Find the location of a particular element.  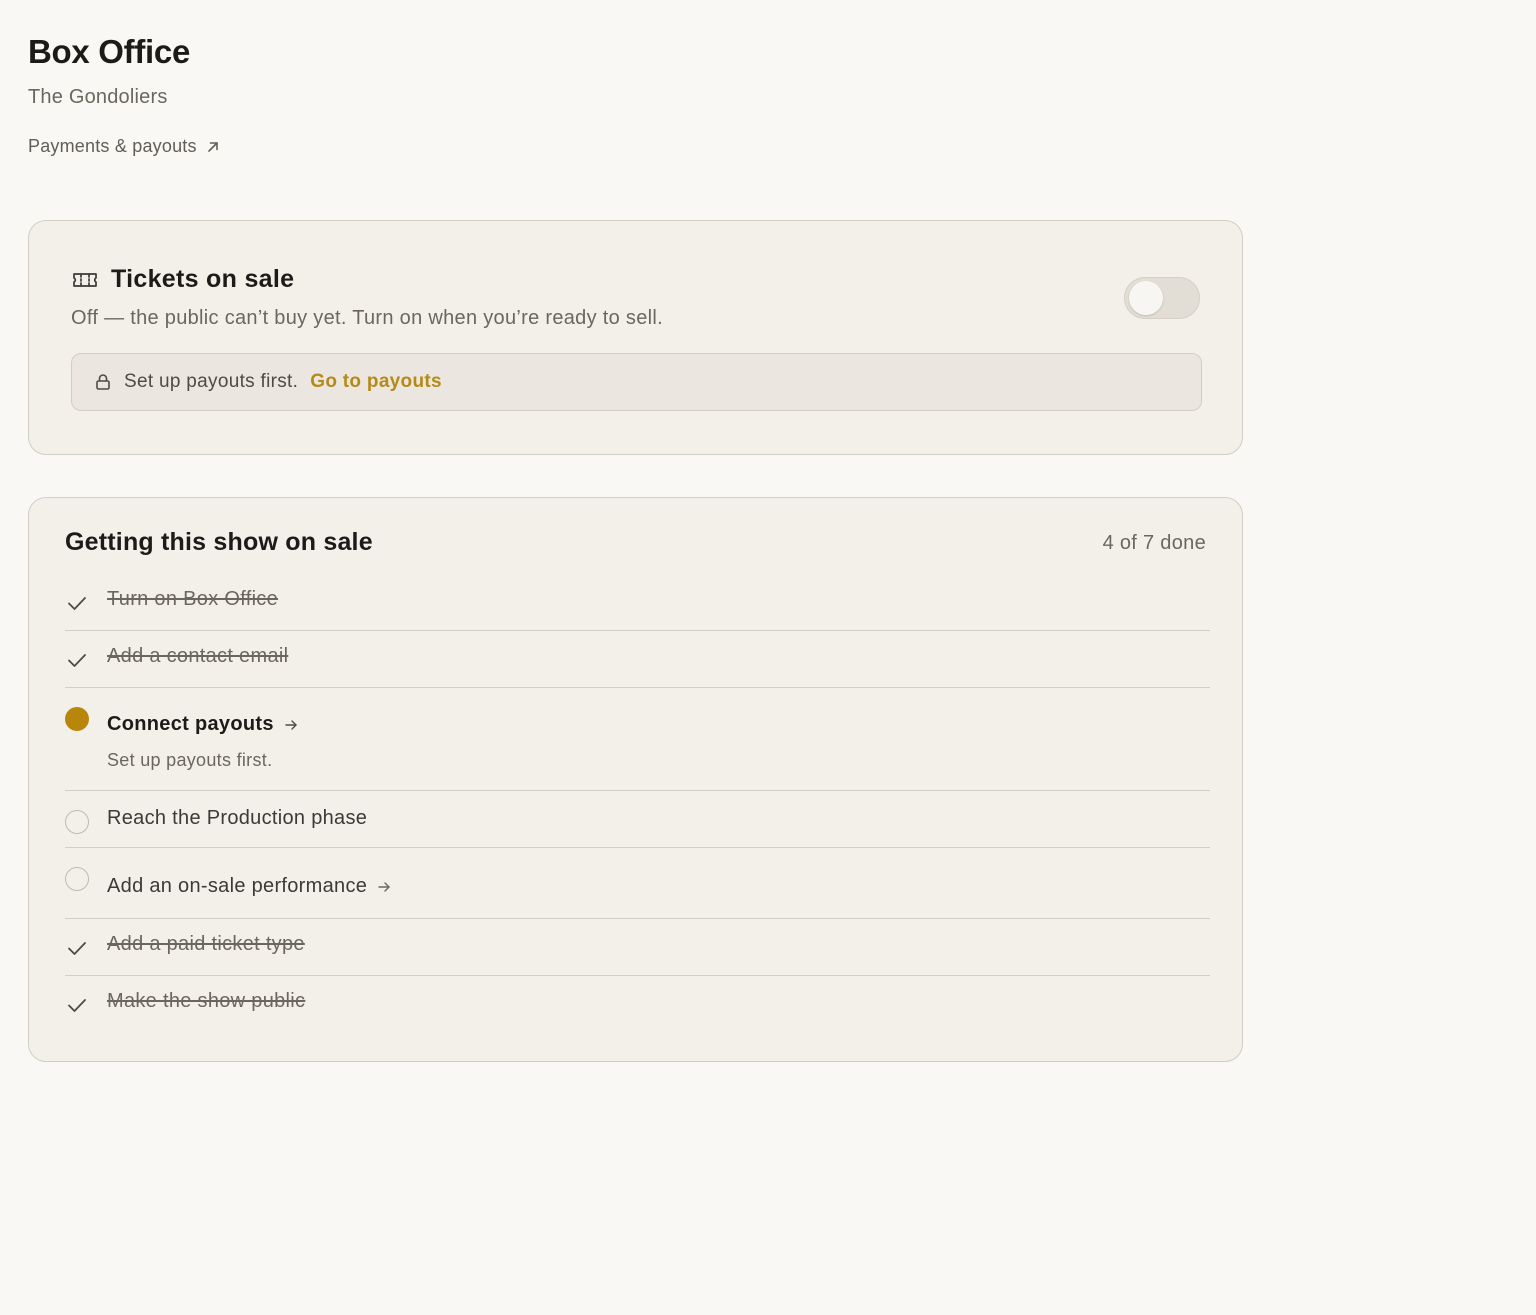

payouts-required-notice: Set up payouts first. Go to payouts is located at coordinates (636, 382).